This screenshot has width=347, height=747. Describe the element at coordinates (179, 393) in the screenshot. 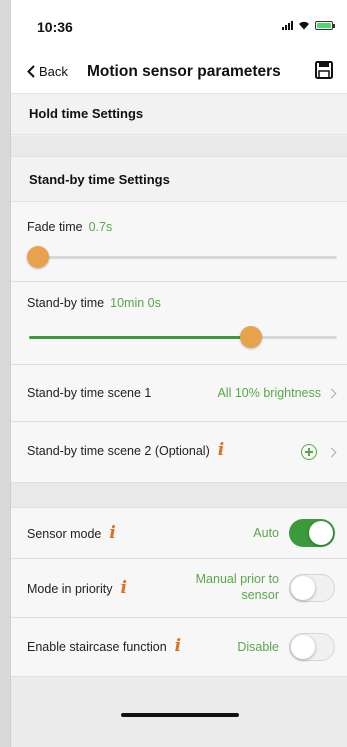

I see `standby-scene-1-row: Stand-by time scene 1 All 10% brightness` at that location.